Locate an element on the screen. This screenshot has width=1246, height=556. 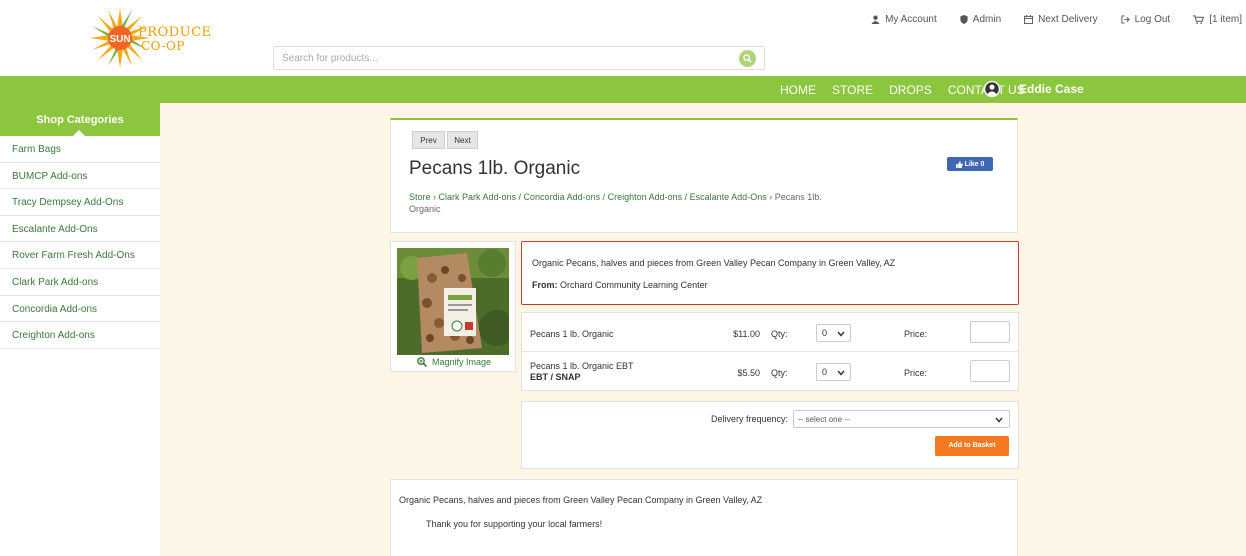
log-out-link: Log Out is located at coordinates (1146, 19).